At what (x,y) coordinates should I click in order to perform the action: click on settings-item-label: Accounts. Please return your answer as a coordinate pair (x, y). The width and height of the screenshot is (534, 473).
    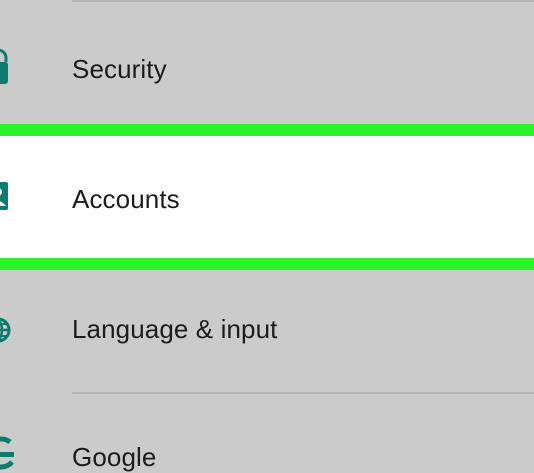
    Looking at the image, I should click on (126, 199).